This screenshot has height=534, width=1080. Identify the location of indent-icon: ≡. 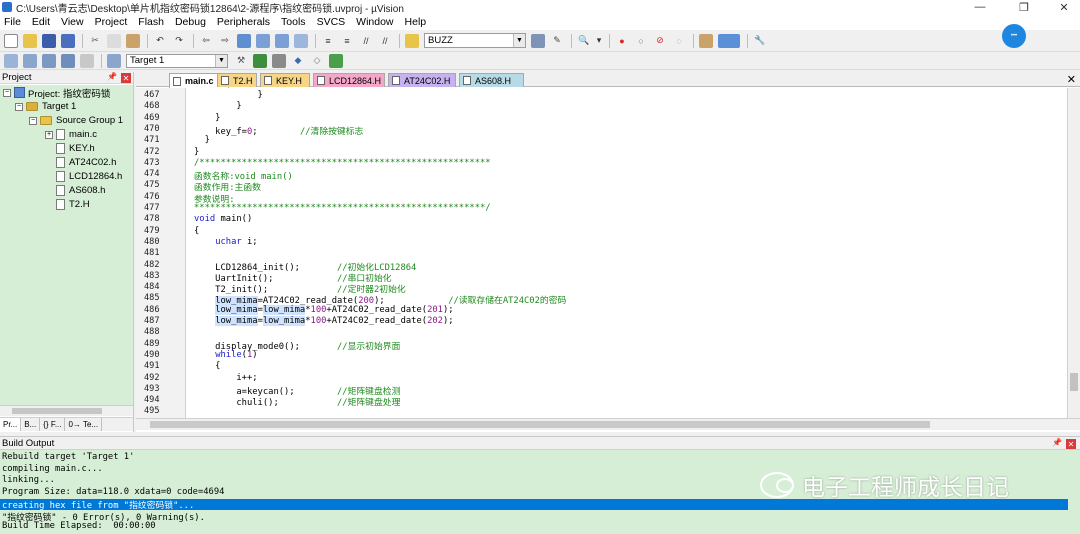
(328, 41).